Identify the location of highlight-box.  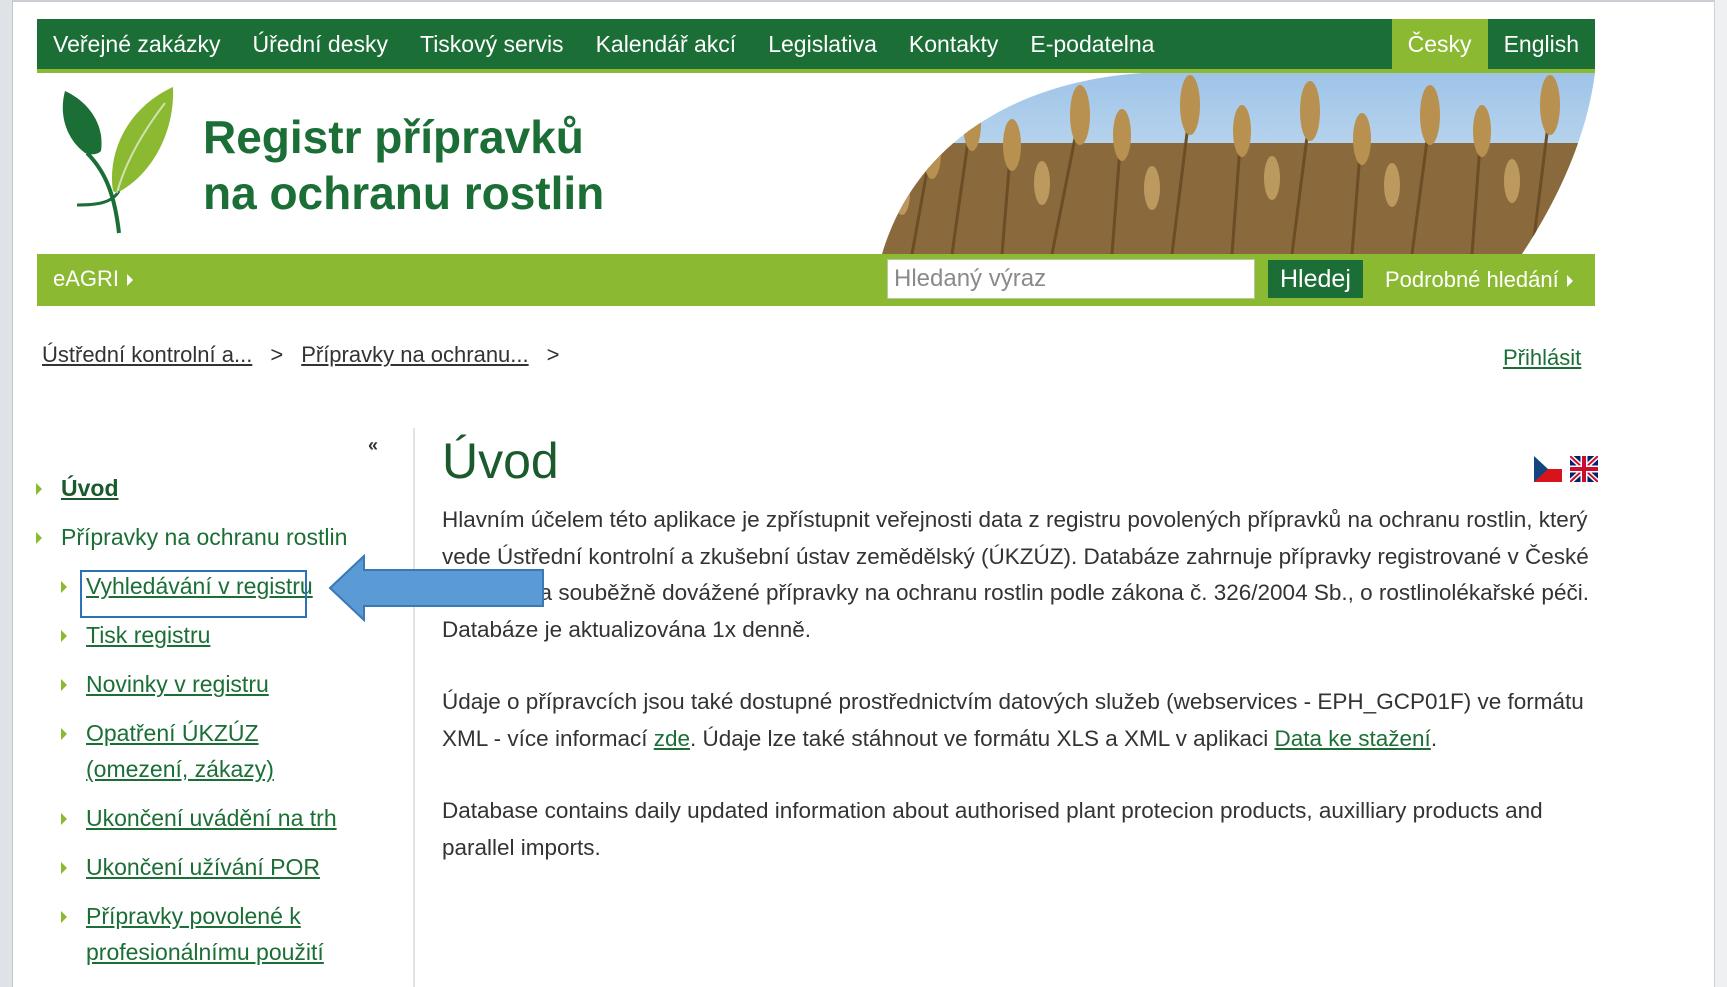
(193, 594).